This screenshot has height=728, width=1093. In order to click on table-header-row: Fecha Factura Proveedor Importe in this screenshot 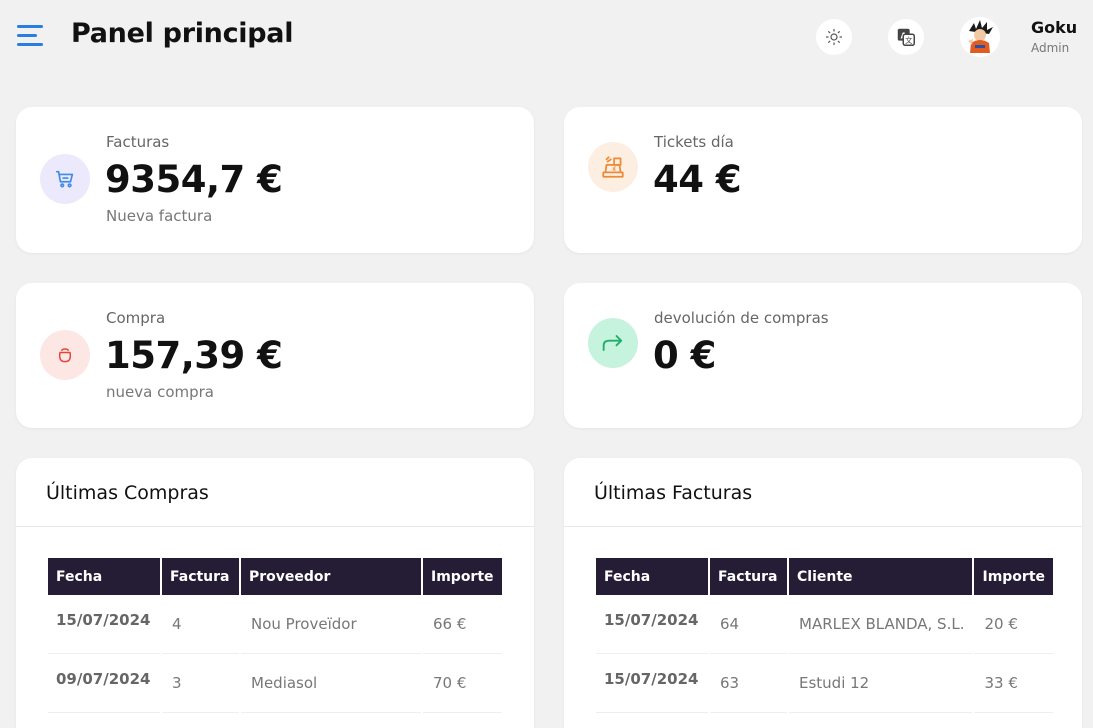, I will do `click(275, 576)`.